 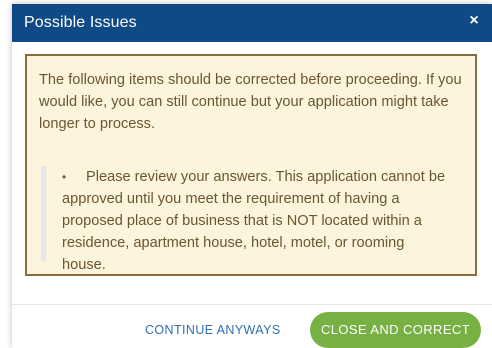 I want to click on close-and-correct-button: CLOSE AND CORRECT, so click(x=395, y=330).